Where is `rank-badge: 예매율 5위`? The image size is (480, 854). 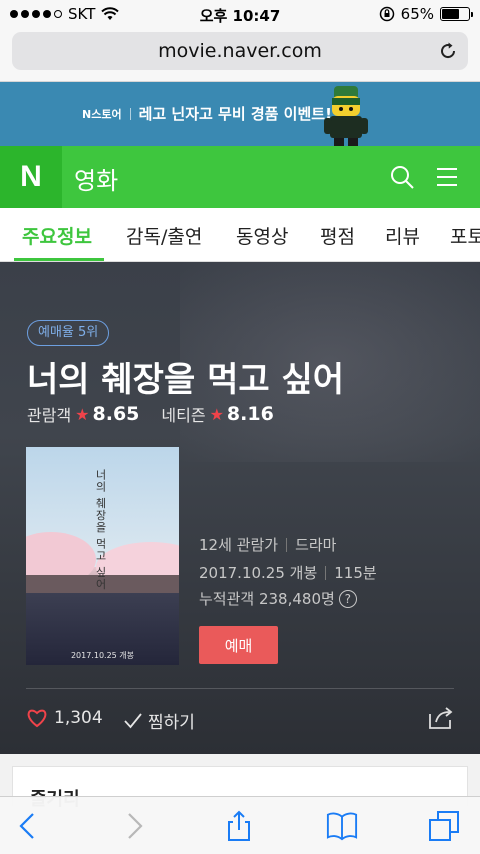
rank-badge: 예매율 5위 is located at coordinates (68, 333).